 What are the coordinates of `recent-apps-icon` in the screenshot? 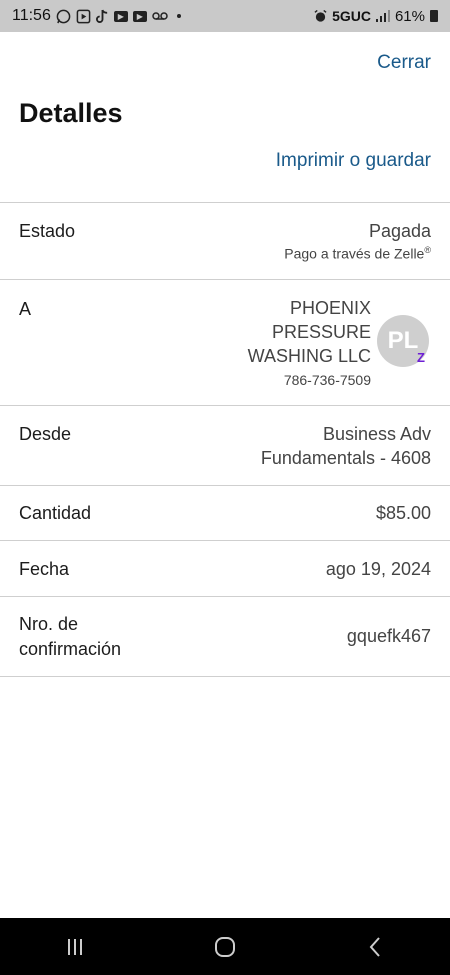 It's located at (75, 946).